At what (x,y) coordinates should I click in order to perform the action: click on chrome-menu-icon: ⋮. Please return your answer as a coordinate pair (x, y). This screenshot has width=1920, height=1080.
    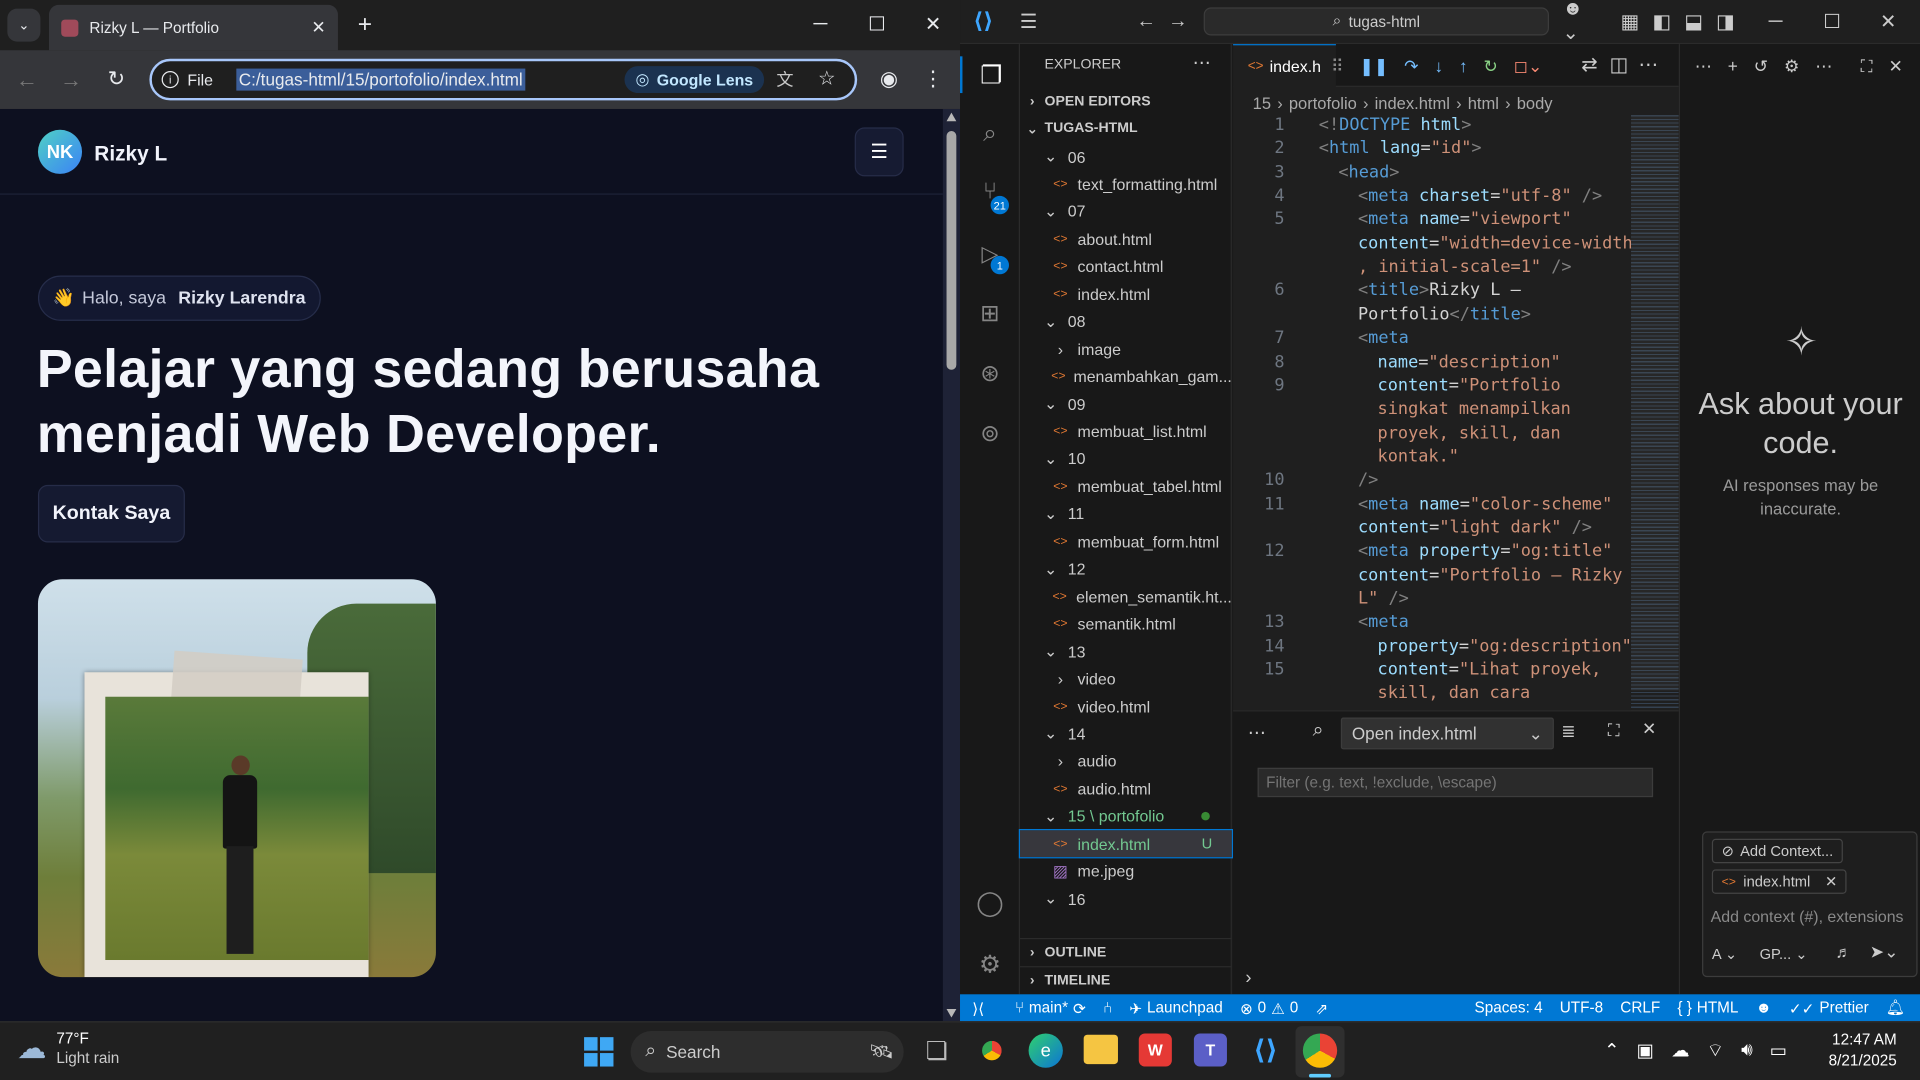
    Looking at the image, I should click on (933, 79).